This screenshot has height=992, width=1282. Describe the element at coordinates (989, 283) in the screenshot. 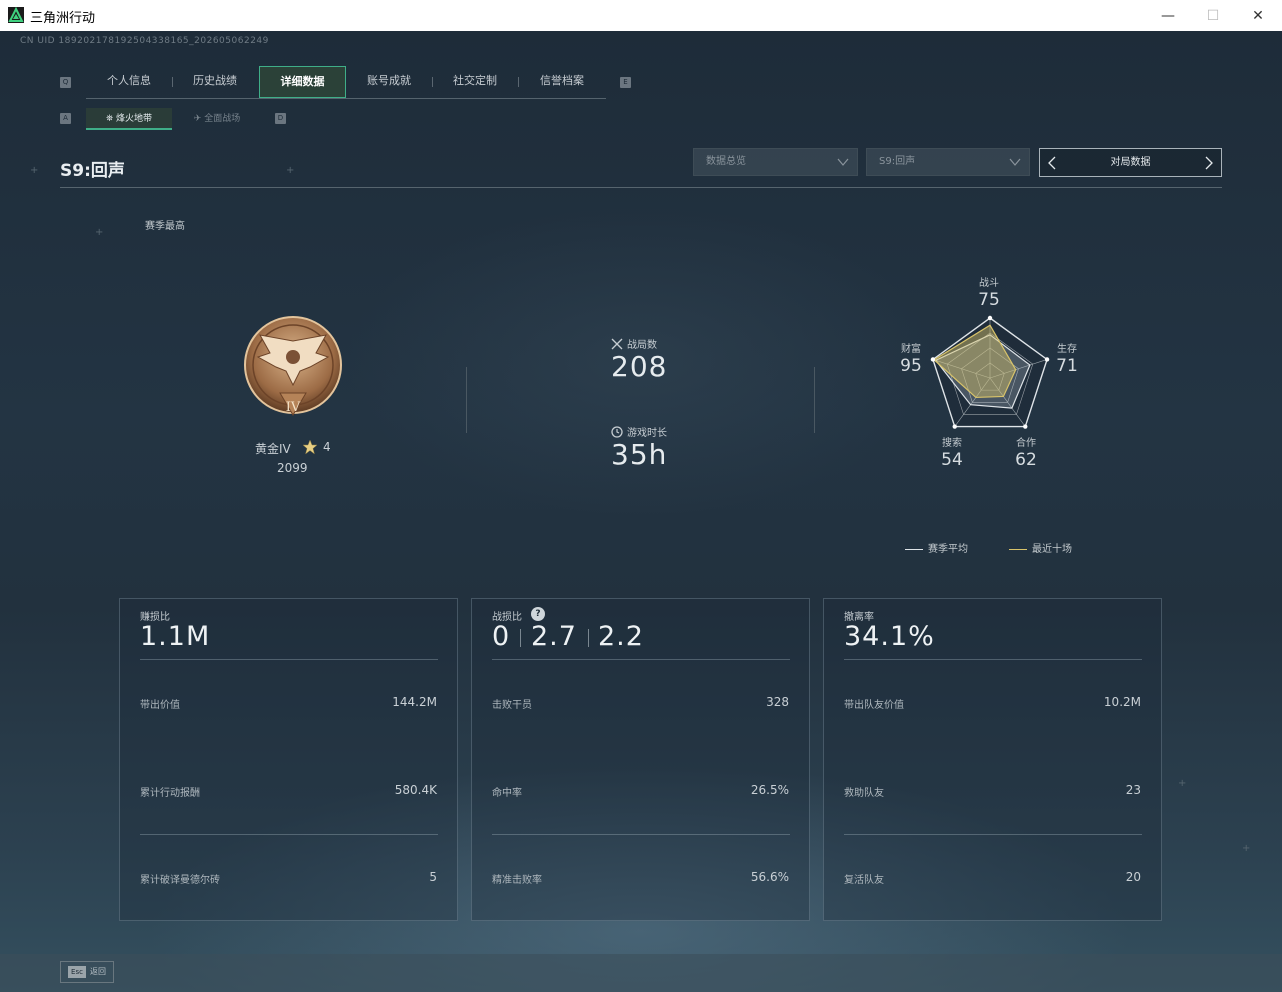

I see `radar-label-combat: 战斗` at that location.